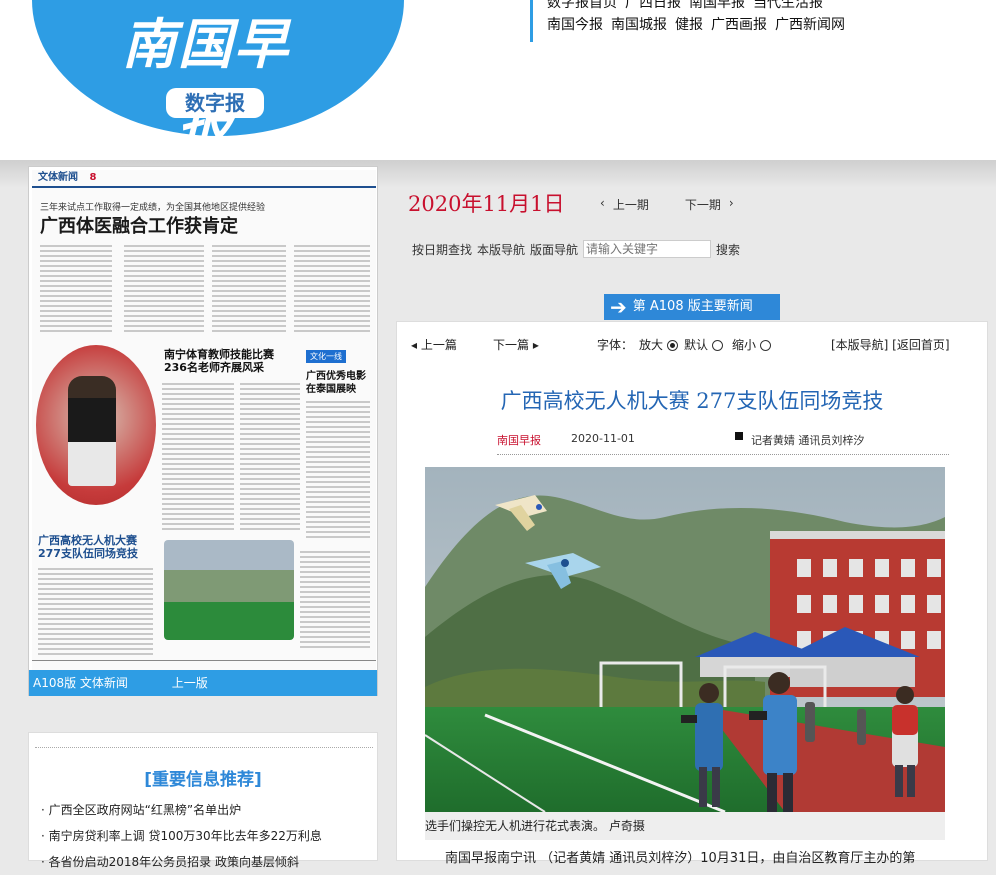 This screenshot has width=996, height=875. Describe the element at coordinates (575, 25) in the screenshot. I see `nav-link-nanguo-today: 南国今报` at that location.